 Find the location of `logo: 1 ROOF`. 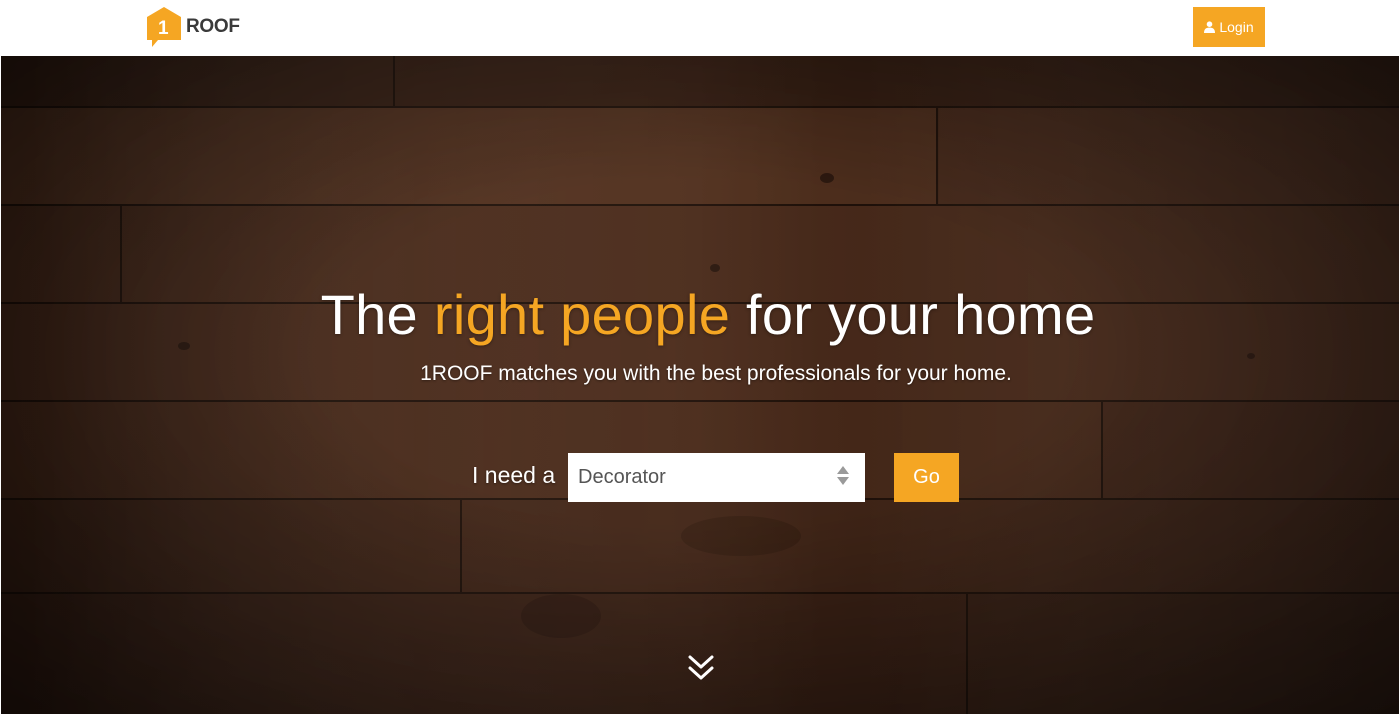

logo: 1 ROOF is located at coordinates (193, 27).